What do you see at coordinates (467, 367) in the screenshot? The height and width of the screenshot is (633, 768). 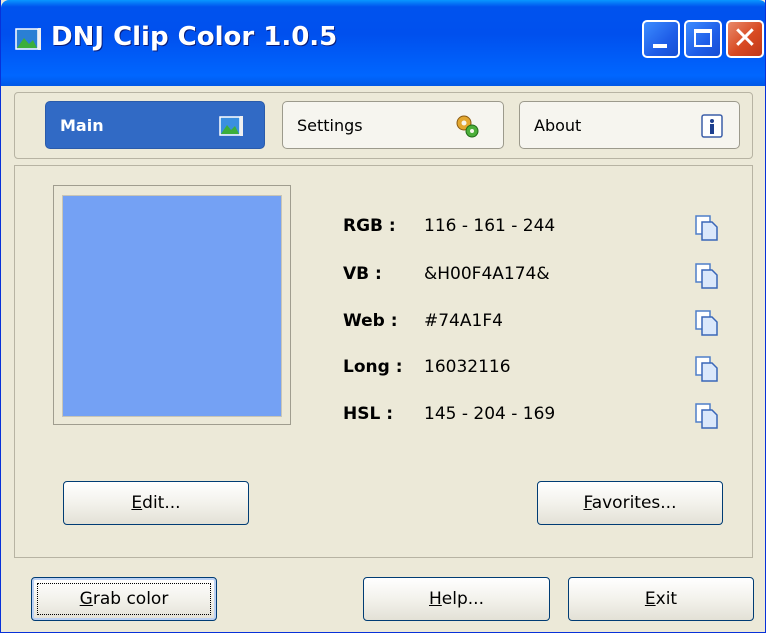 I see `long-value: 16032116` at bounding box center [467, 367].